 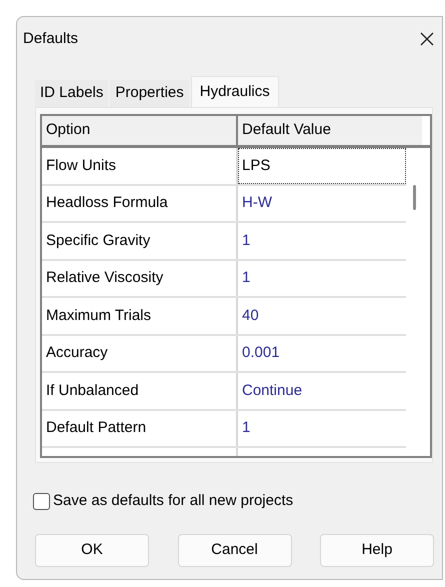 What do you see at coordinates (92, 550) in the screenshot?
I see `dialog-button: OK` at bounding box center [92, 550].